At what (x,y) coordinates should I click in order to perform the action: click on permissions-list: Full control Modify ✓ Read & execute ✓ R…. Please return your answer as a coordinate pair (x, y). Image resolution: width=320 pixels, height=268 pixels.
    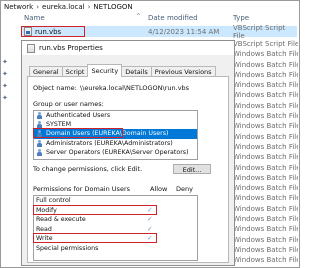
    Looking at the image, I should click on (115, 228).